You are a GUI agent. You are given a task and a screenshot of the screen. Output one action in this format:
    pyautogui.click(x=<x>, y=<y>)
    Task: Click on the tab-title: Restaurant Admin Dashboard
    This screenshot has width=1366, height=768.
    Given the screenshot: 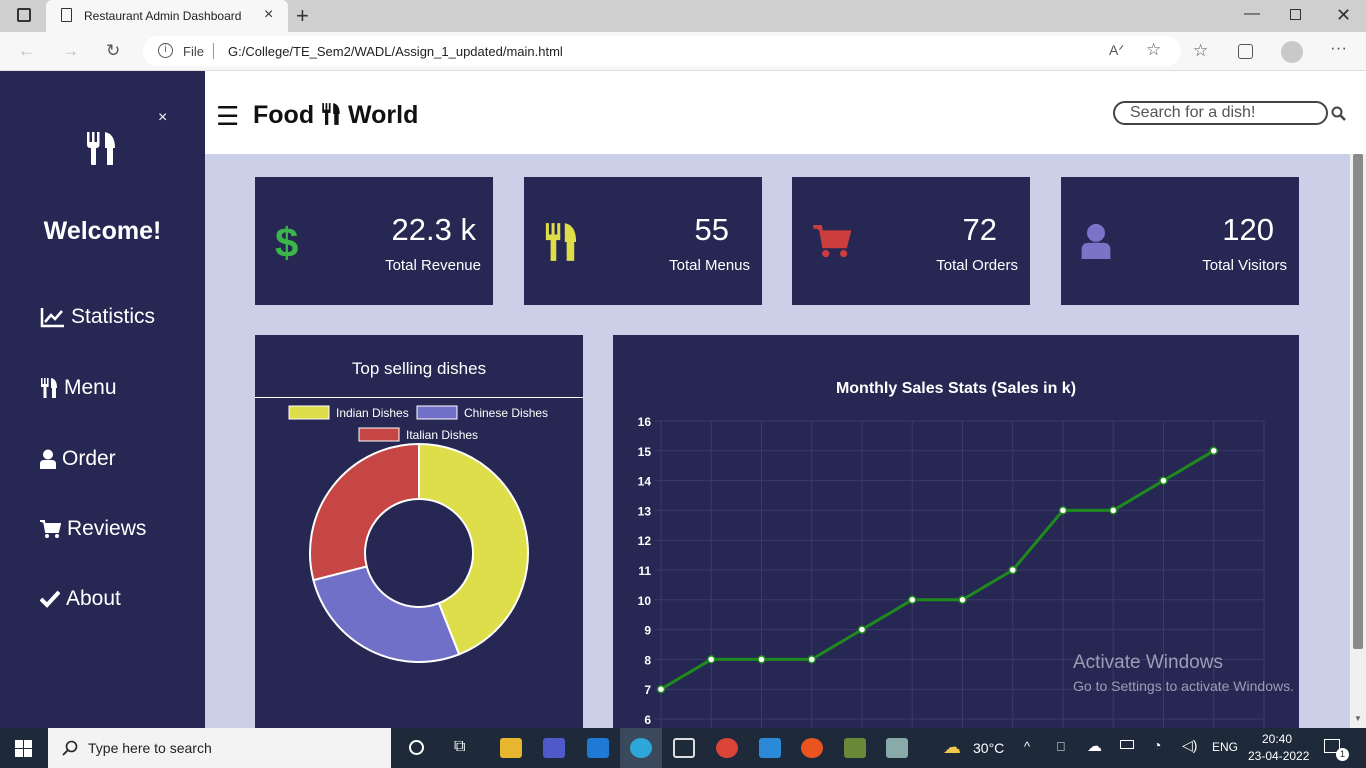 What is the action you would take?
    pyautogui.click(x=163, y=16)
    